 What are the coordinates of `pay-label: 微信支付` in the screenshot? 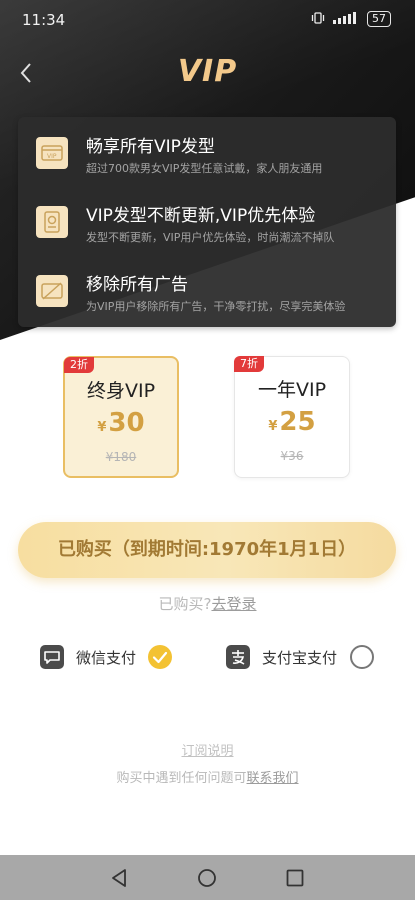 It's located at (106, 658).